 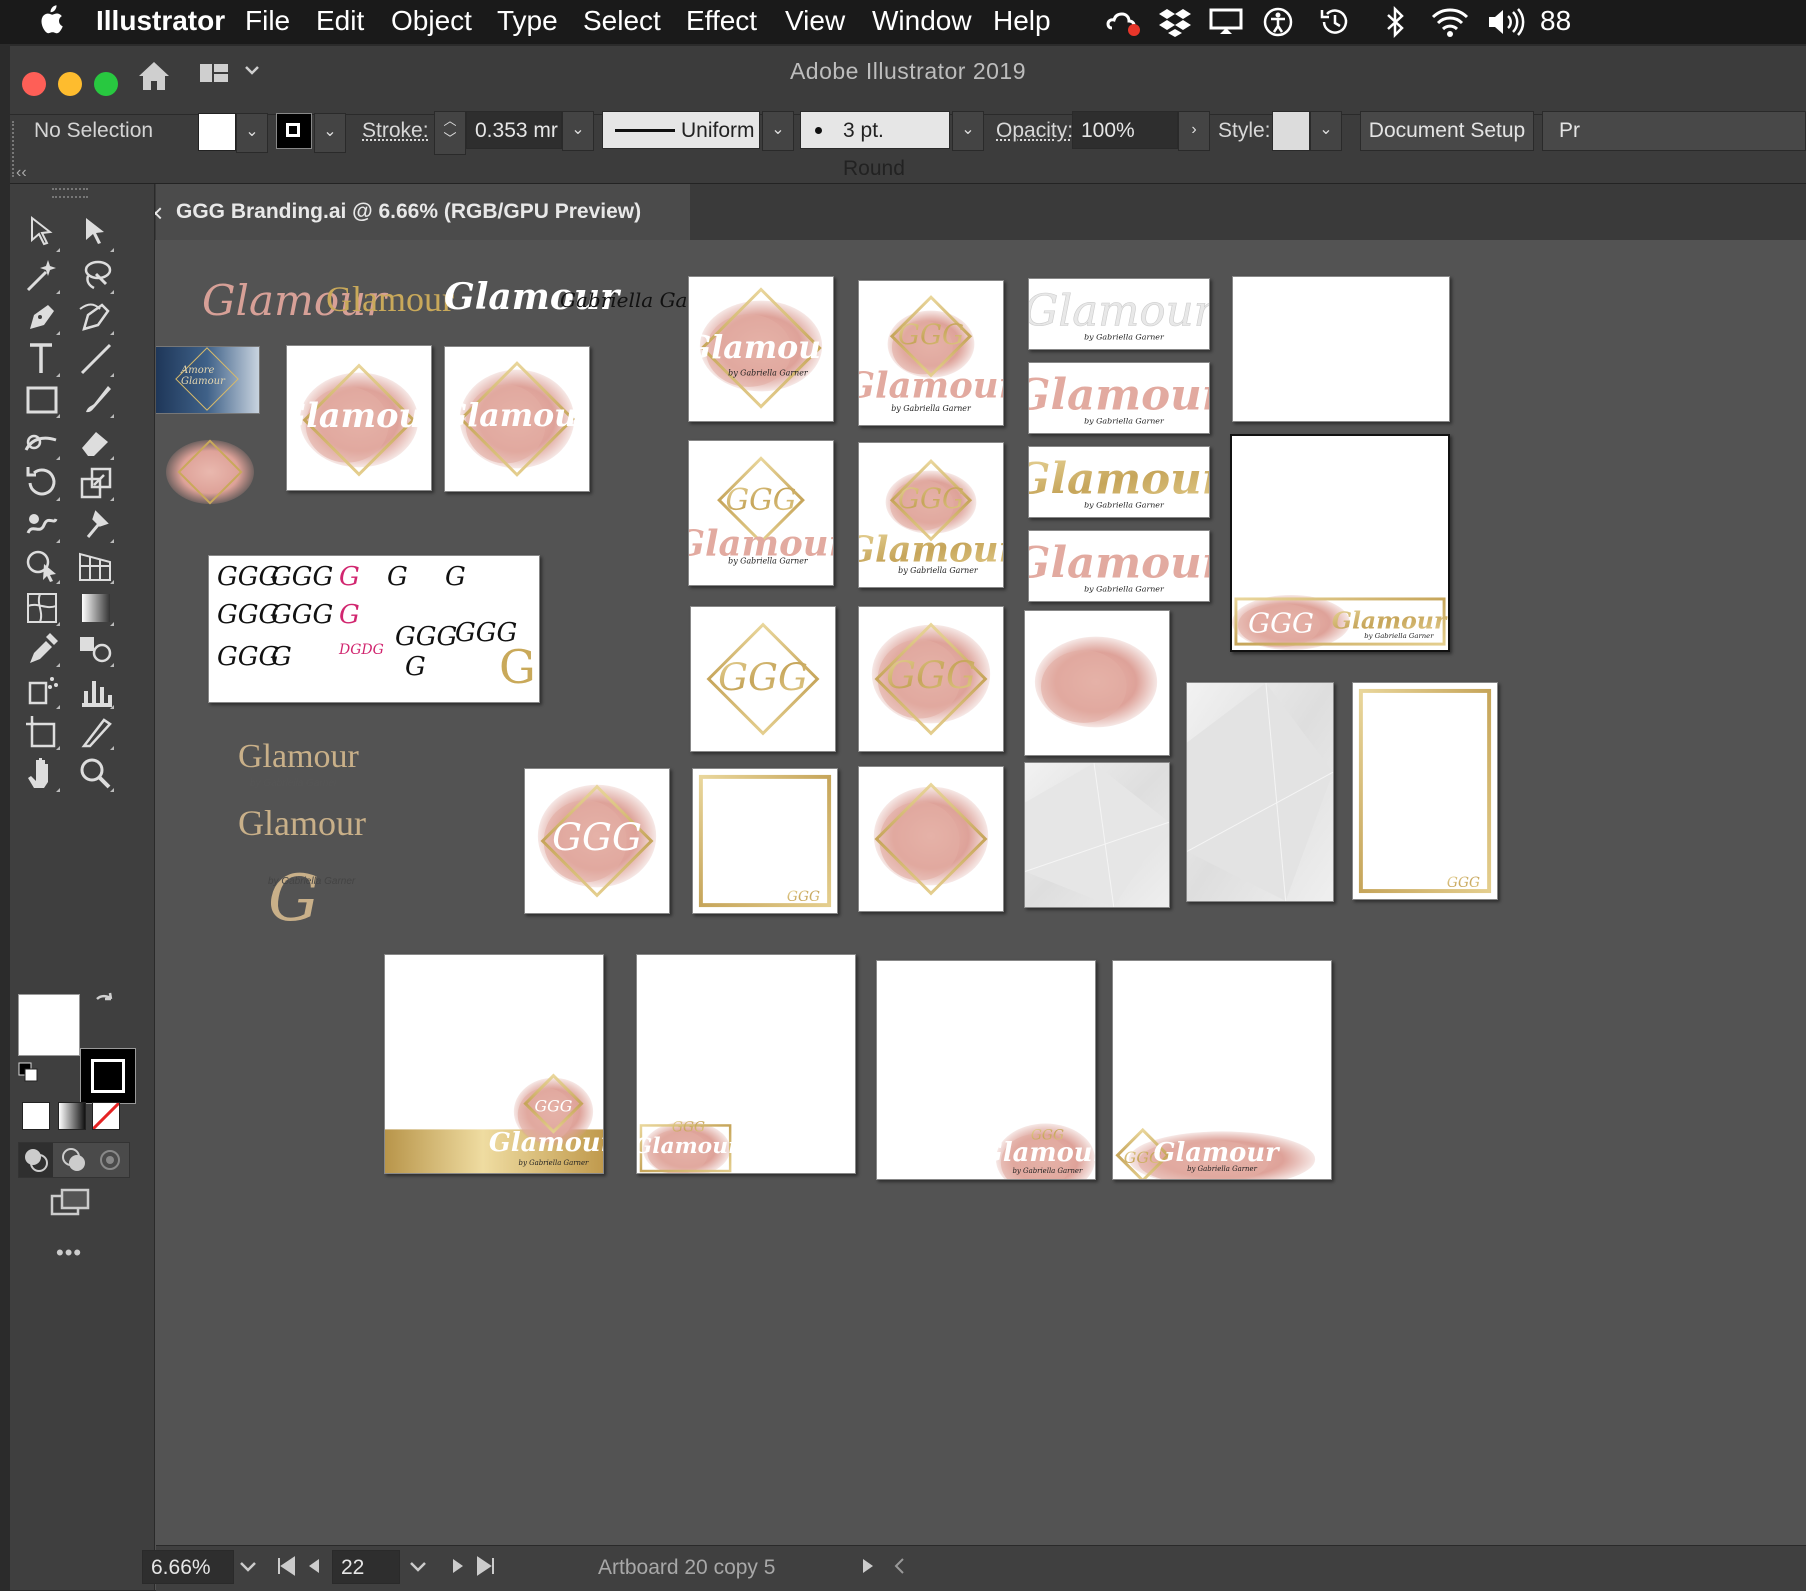 I want to click on stroke-weight-stepper: ︿ ﹀, so click(x=450, y=133).